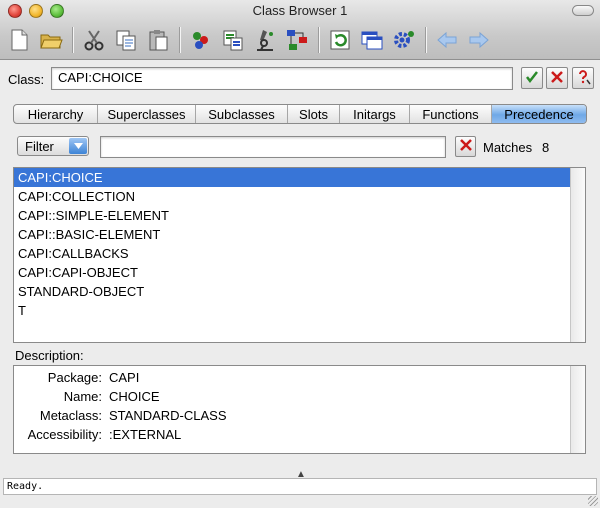 The width and height of the screenshot is (600, 508). What do you see at coordinates (39, 146) in the screenshot?
I see `filter-label: Filter` at bounding box center [39, 146].